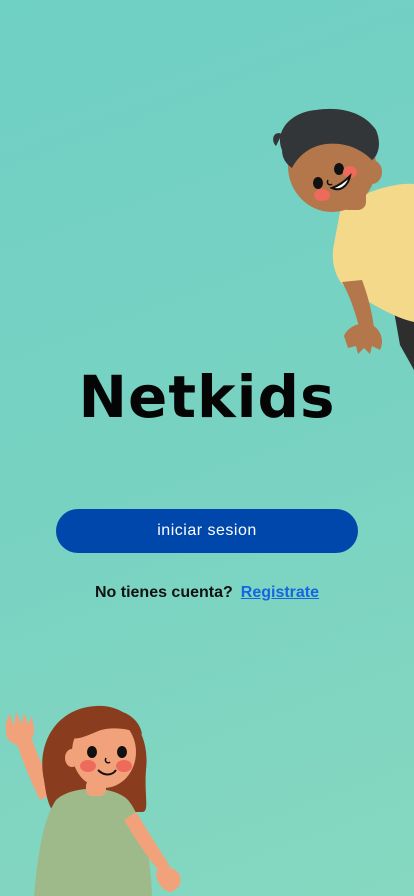 The image size is (414, 896). I want to click on app-logo-title: Netkids, so click(207, 397).